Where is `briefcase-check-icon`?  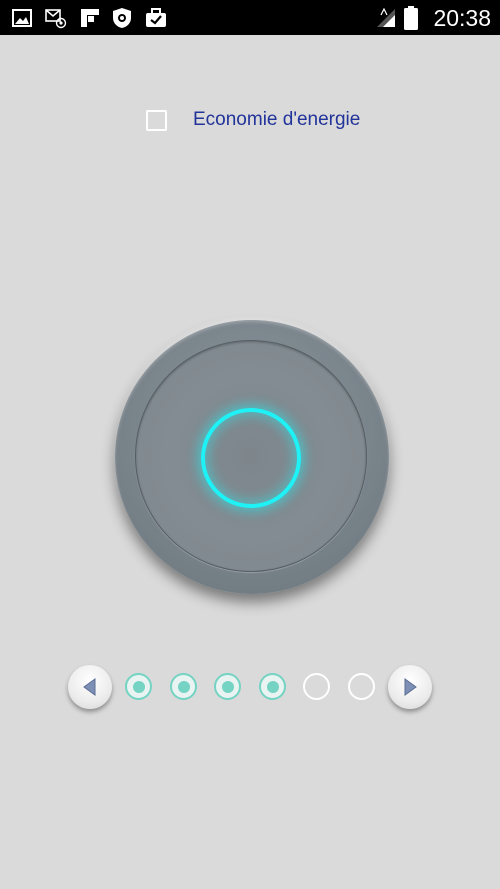 briefcase-check-icon is located at coordinates (156, 18).